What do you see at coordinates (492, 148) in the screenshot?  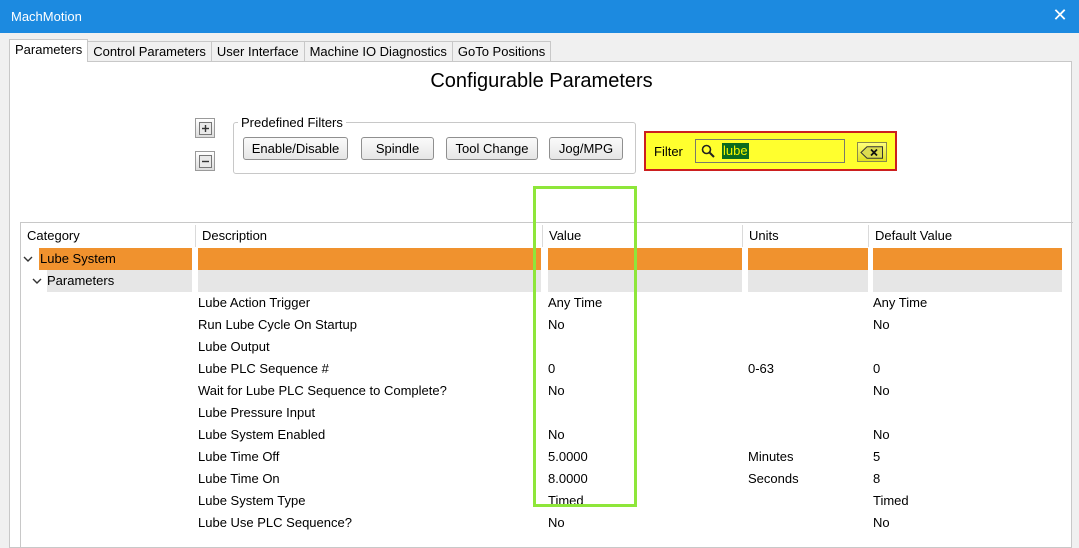 I see `tool-change-filter-button: Tool Change` at bounding box center [492, 148].